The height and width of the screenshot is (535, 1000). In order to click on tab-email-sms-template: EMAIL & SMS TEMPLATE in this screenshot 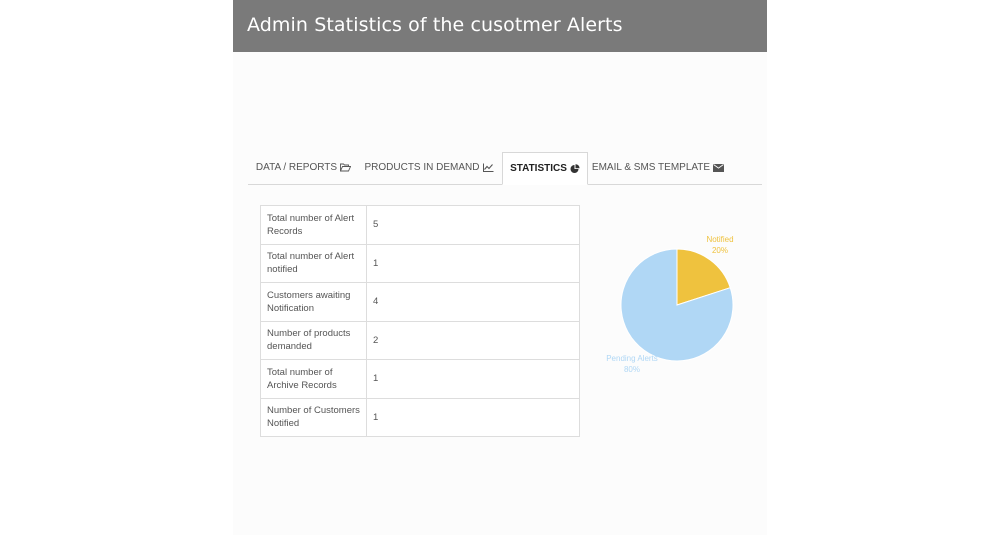, I will do `click(658, 167)`.